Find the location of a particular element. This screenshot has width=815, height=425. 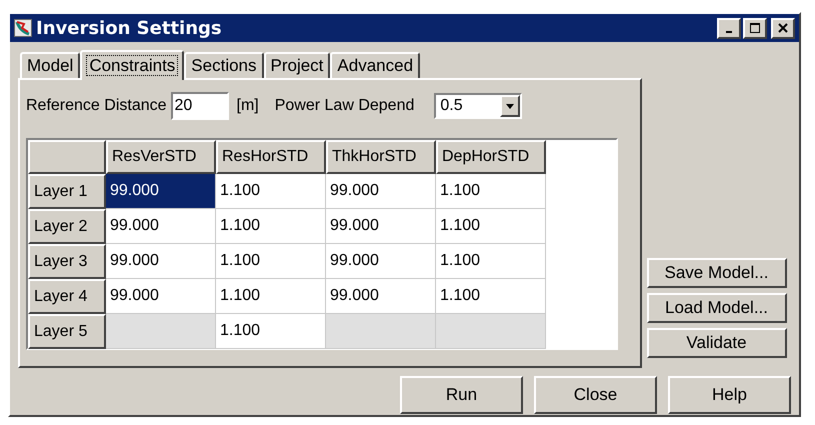

minimize-button is located at coordinates (729, 28).